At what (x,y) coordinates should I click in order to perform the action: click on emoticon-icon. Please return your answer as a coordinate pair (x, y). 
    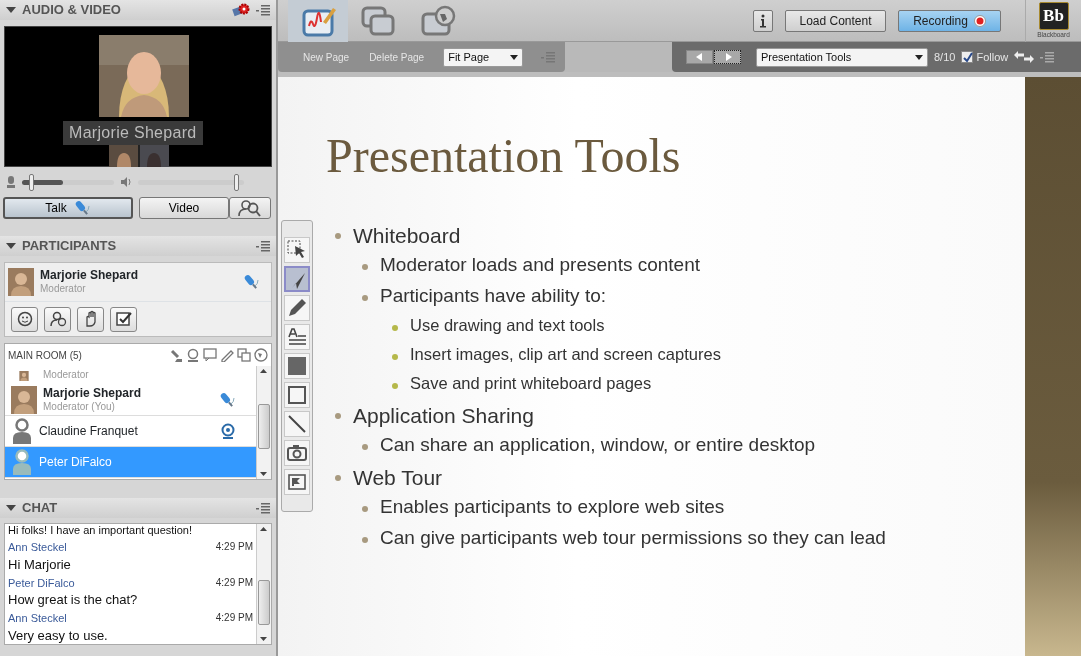
    Looking at the image, I should click on (24, 319).